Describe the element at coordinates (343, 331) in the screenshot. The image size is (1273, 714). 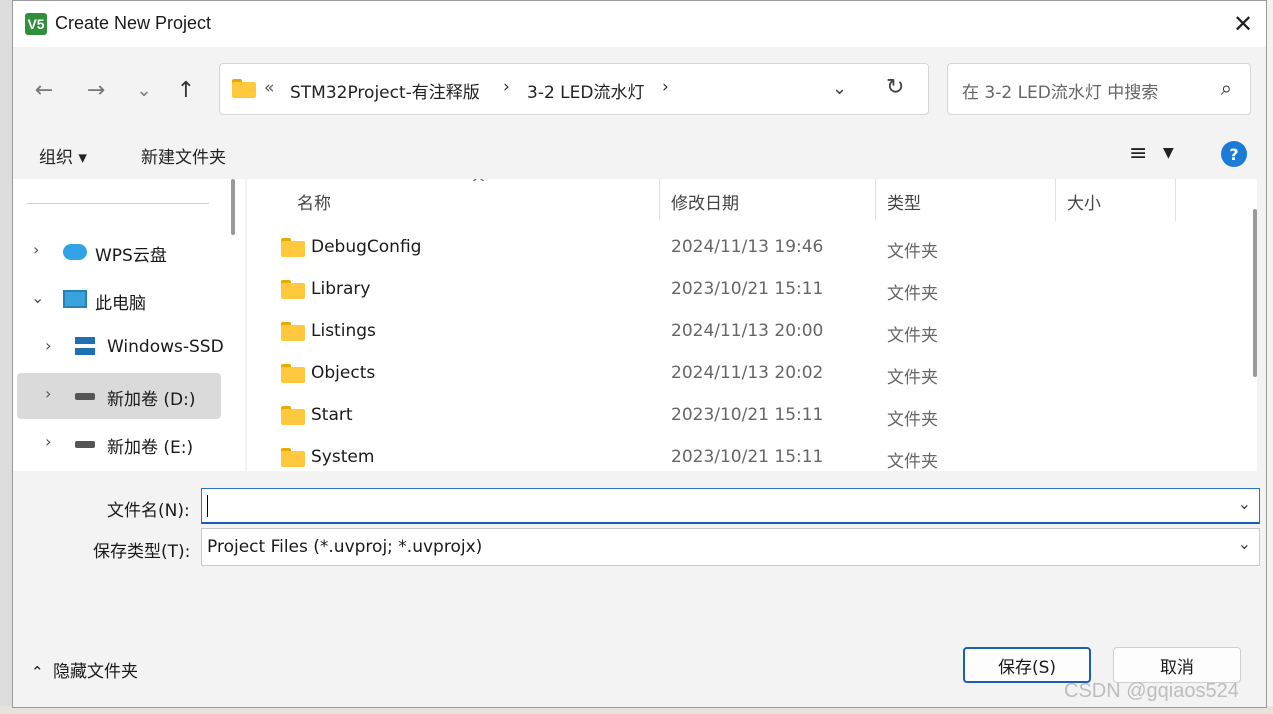
I see `file-name: Listings` at that location.